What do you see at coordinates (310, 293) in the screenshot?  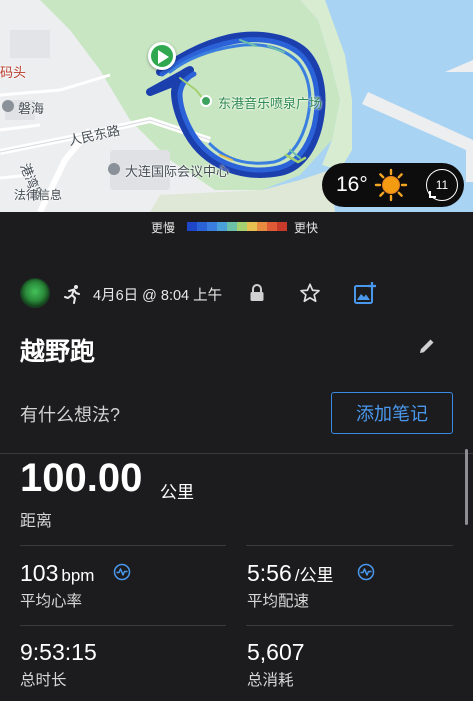 I see `star-icon` at bounding box center [310, 293].